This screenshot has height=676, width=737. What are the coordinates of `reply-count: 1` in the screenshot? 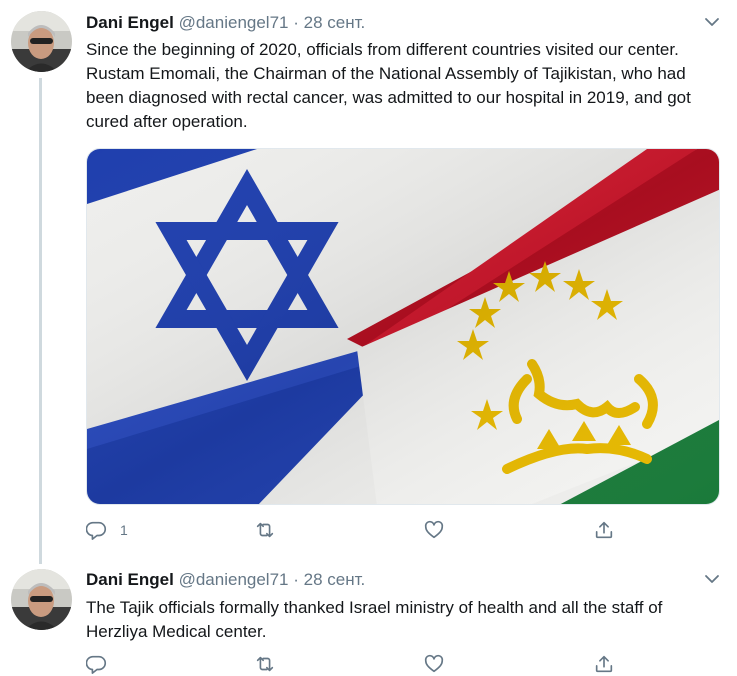 It's located at (124, 530).